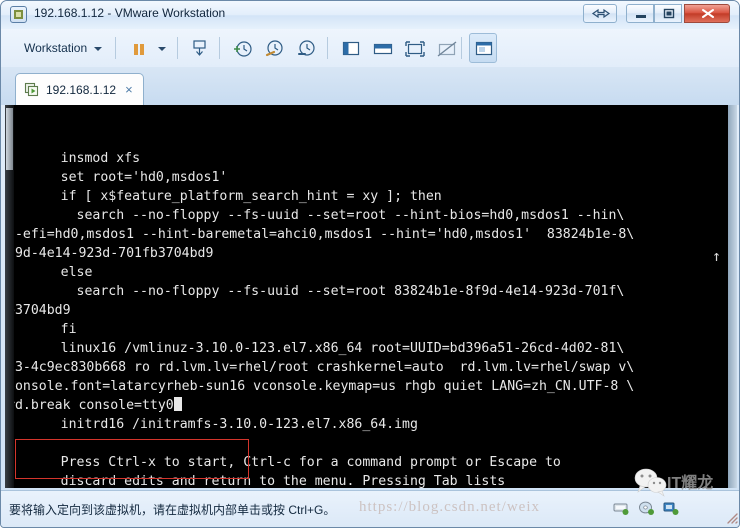  Describe the element at coordinates (39, 310) in the screenshot. I see `console-line: b3704bd9` at that location.